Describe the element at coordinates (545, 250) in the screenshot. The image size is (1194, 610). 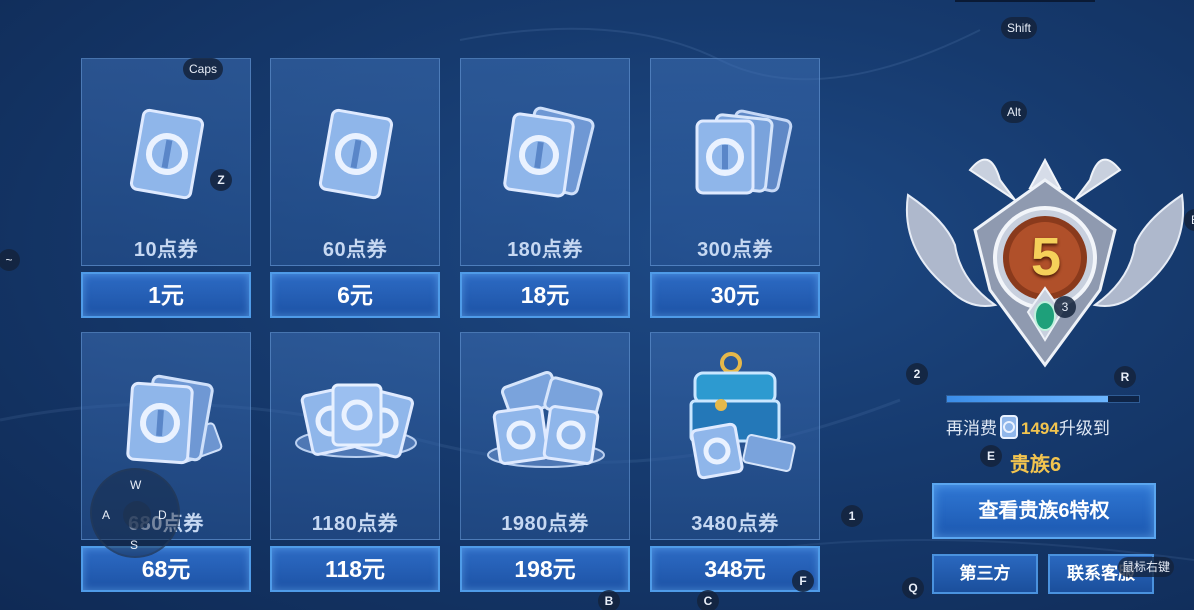
I see `product-name: 180点券` at that location.